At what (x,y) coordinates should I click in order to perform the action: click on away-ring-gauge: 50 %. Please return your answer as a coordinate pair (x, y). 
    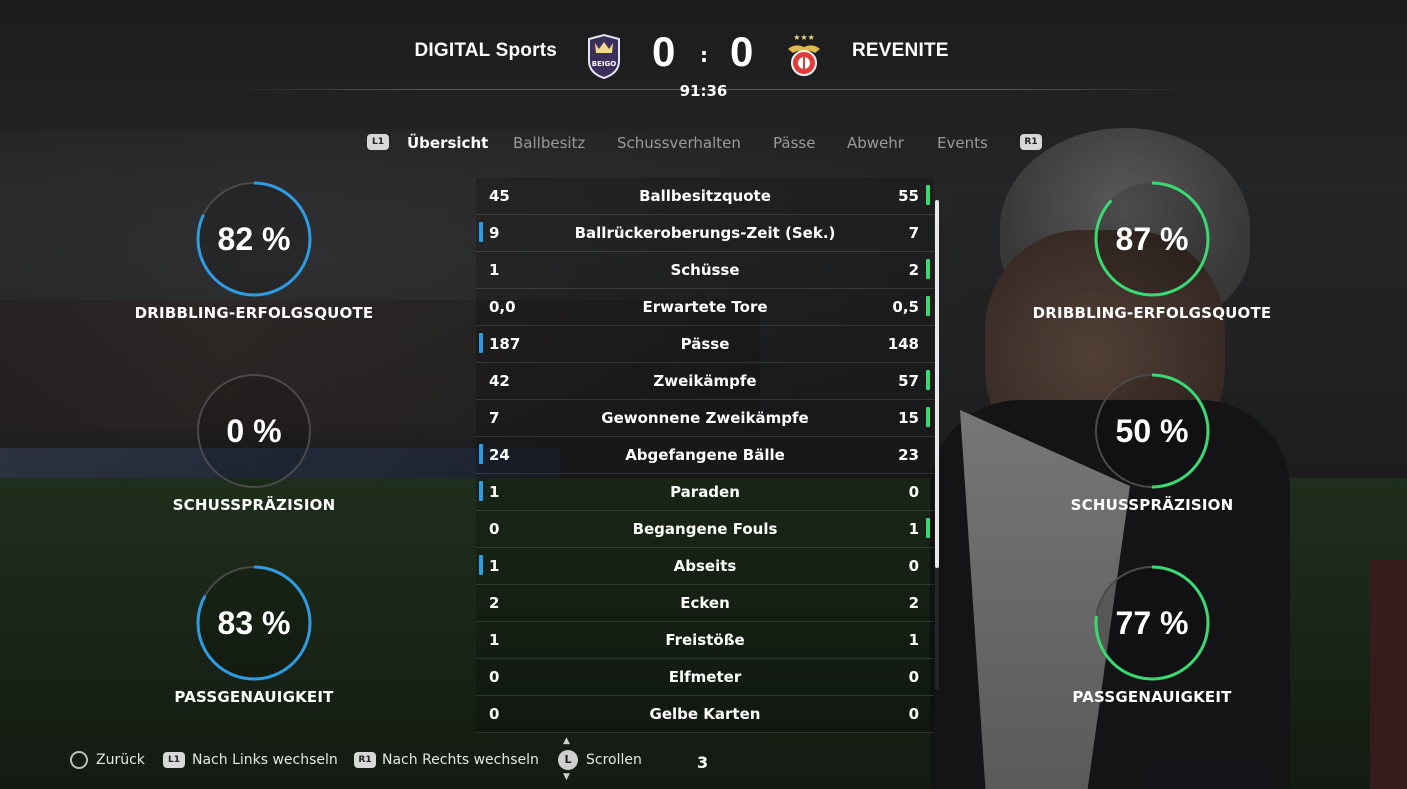
    Looking at the image, I should click on (1152, 431).